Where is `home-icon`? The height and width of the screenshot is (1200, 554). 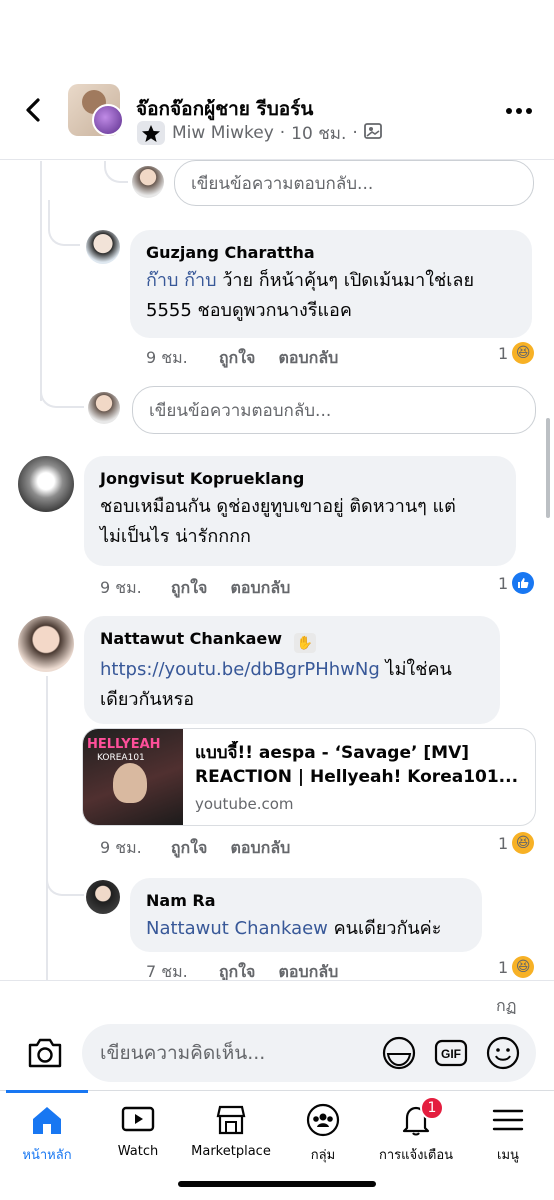 home-icon is located at coordinates (47, 1120).